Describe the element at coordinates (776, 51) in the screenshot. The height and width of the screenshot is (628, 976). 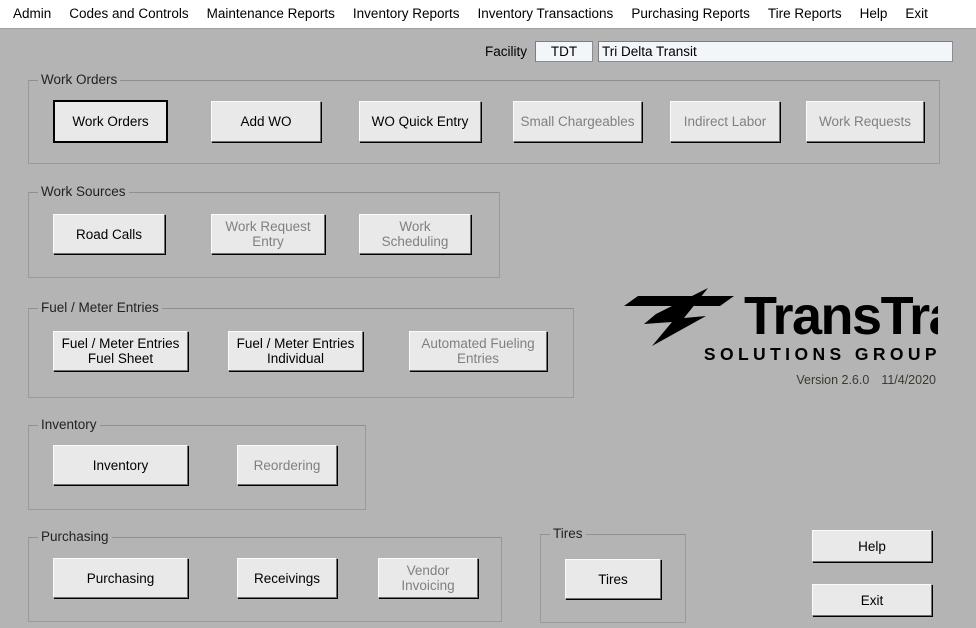
I see `facility-name-input` at that location.